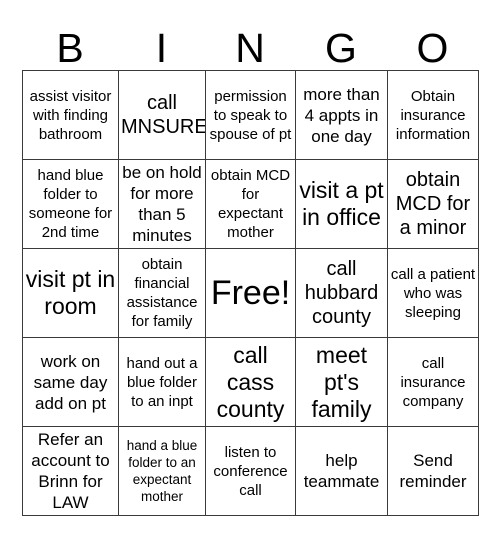  What do you see at coordinates (70, 471) in the screenshot?
I see `bingo-cell: Refer an account to Brinn for LAW` at bounding box center [70, 471].